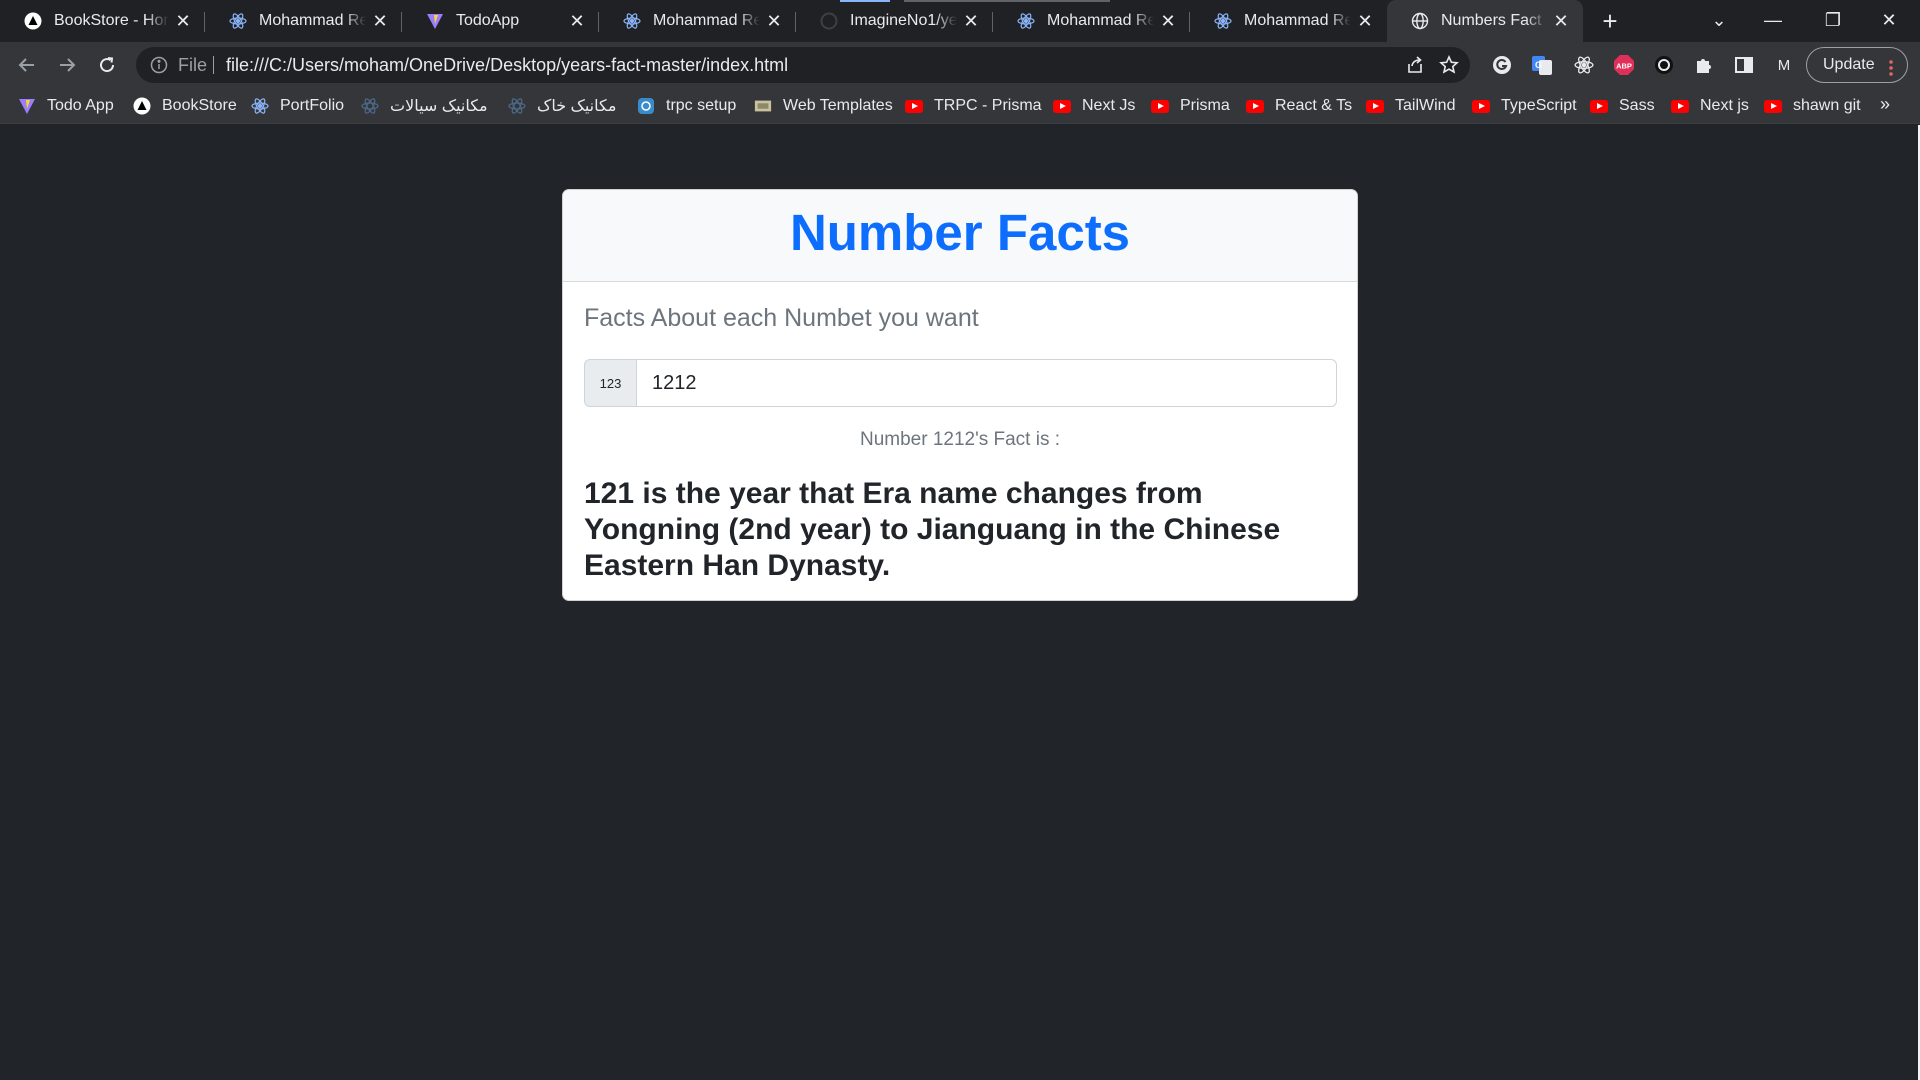 The image size is (1920, 1080). I want to click on extension-dark-icon, so click(1664, 65).